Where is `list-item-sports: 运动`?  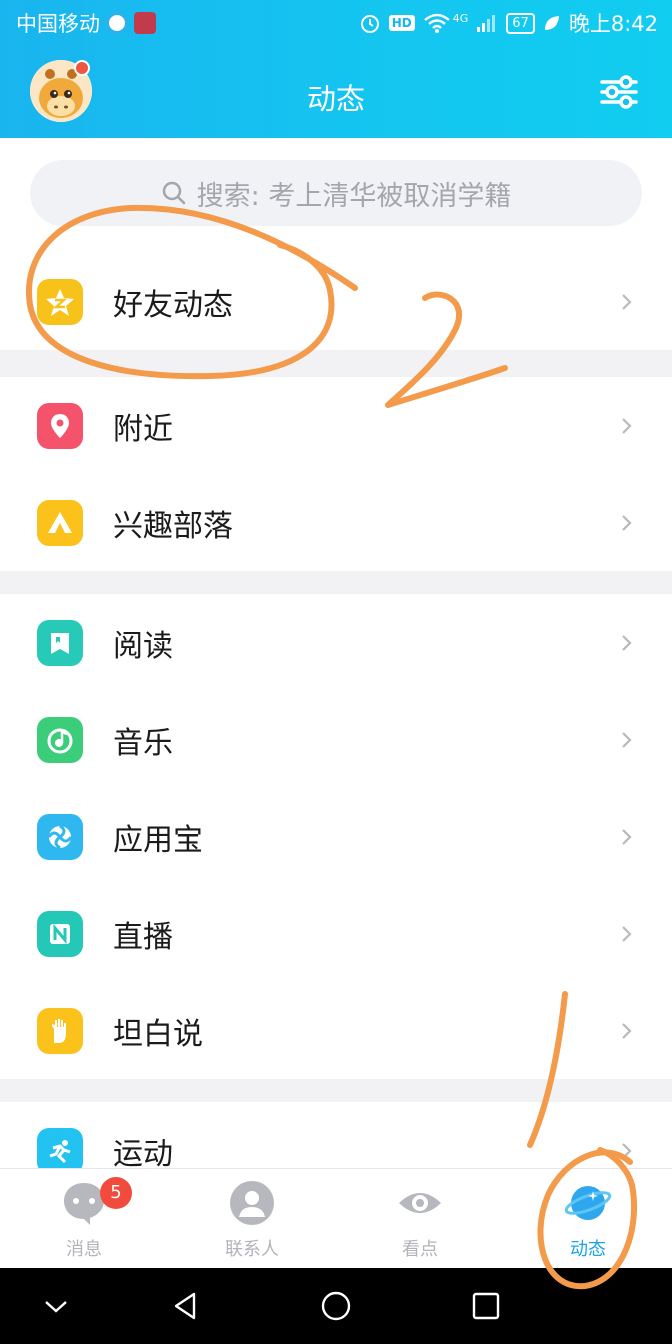 list-item-sports: 运动 is located at coordinates (336, 1135).